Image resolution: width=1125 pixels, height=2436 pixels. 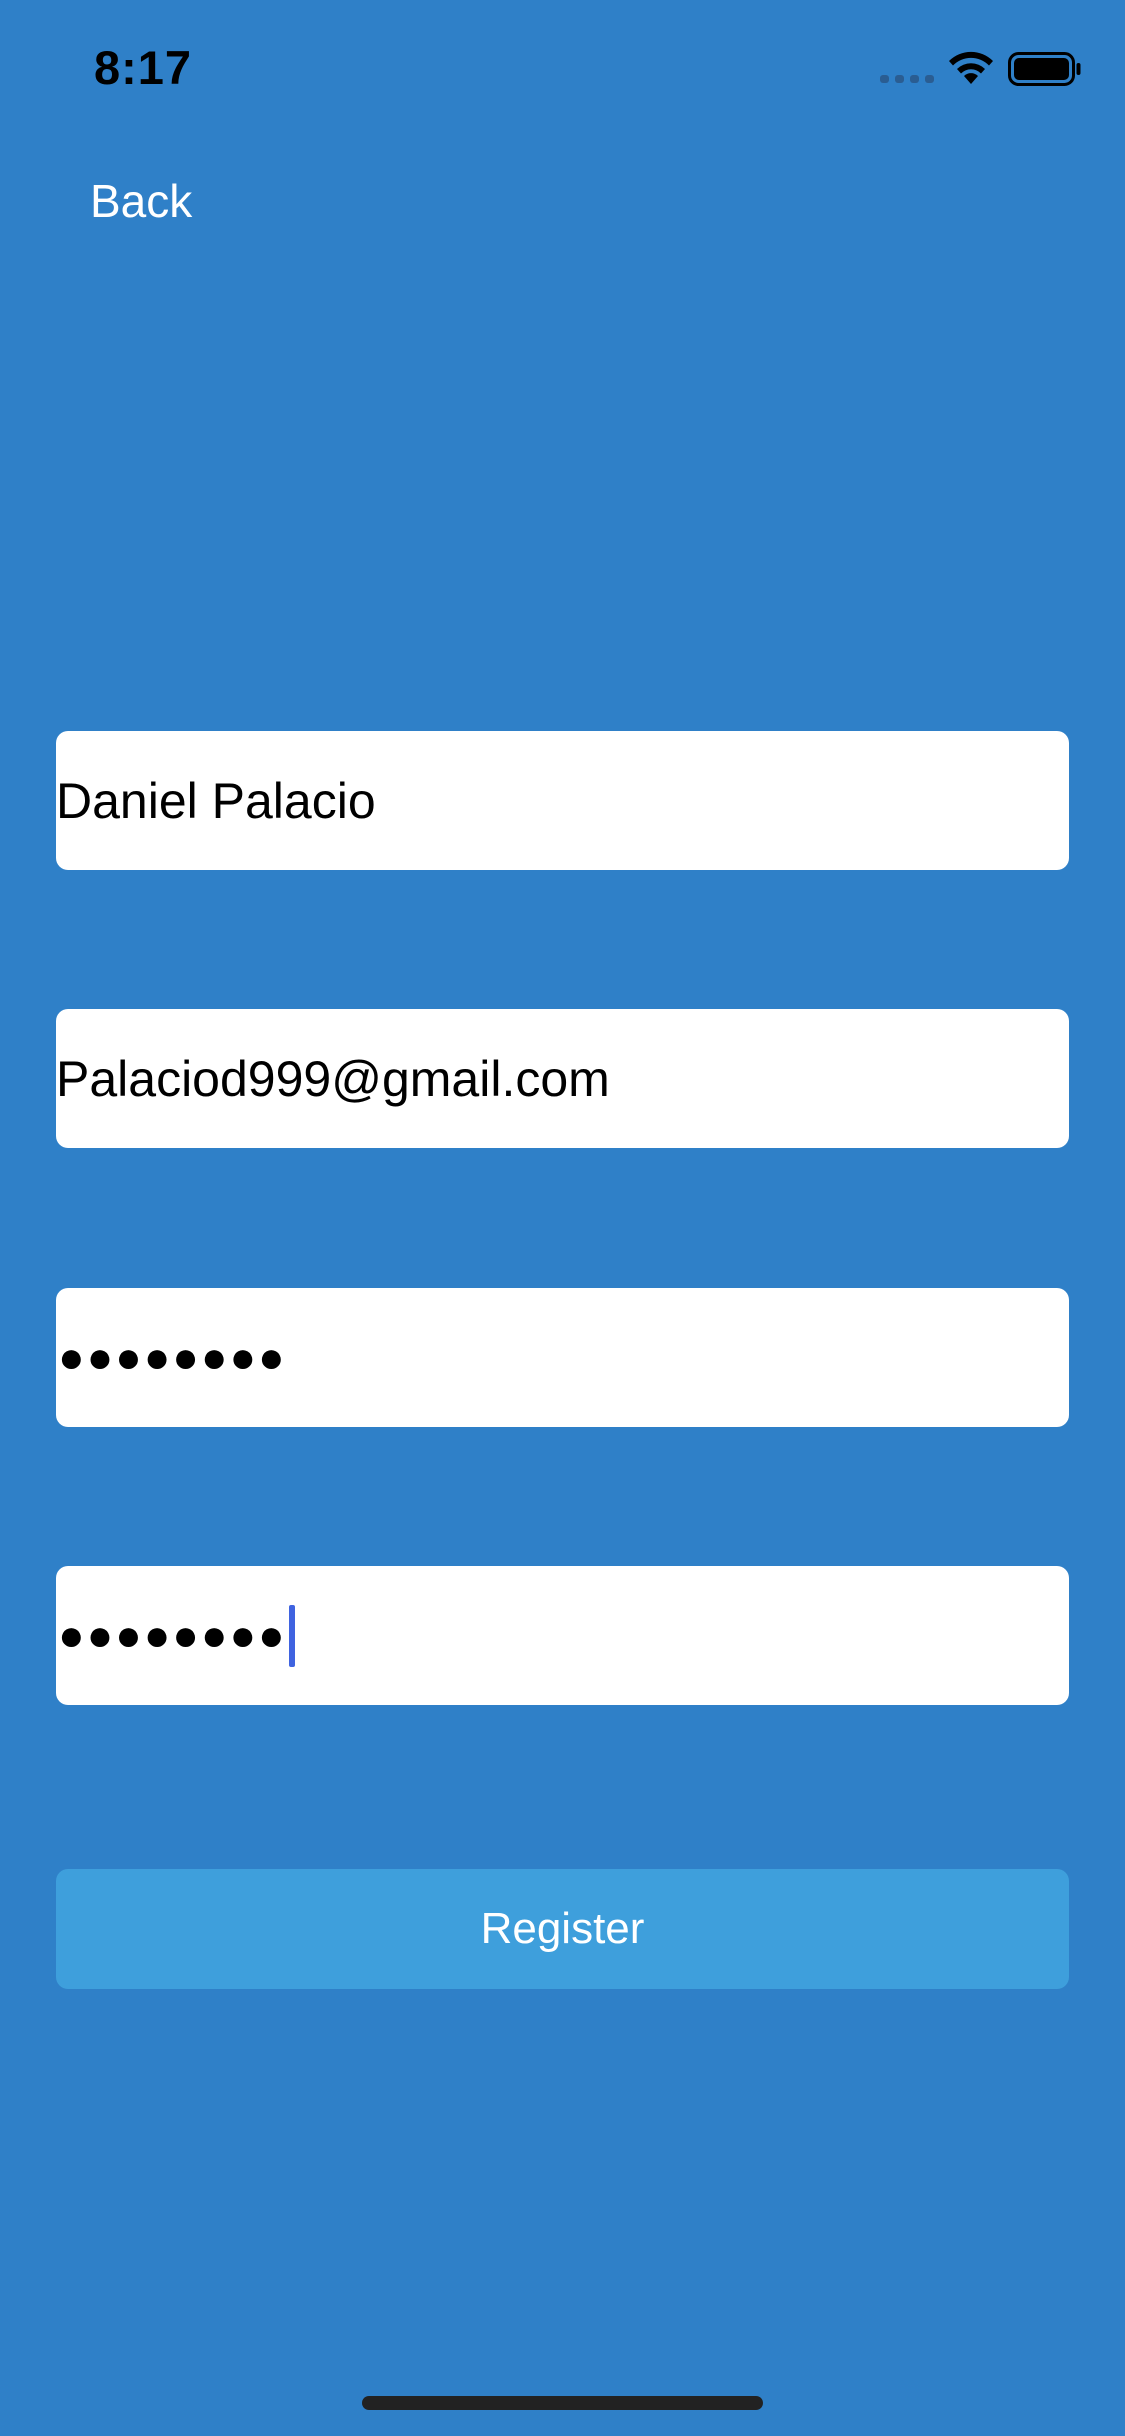 I want to click on status-time: 8:17, so click(x=143, y=67).